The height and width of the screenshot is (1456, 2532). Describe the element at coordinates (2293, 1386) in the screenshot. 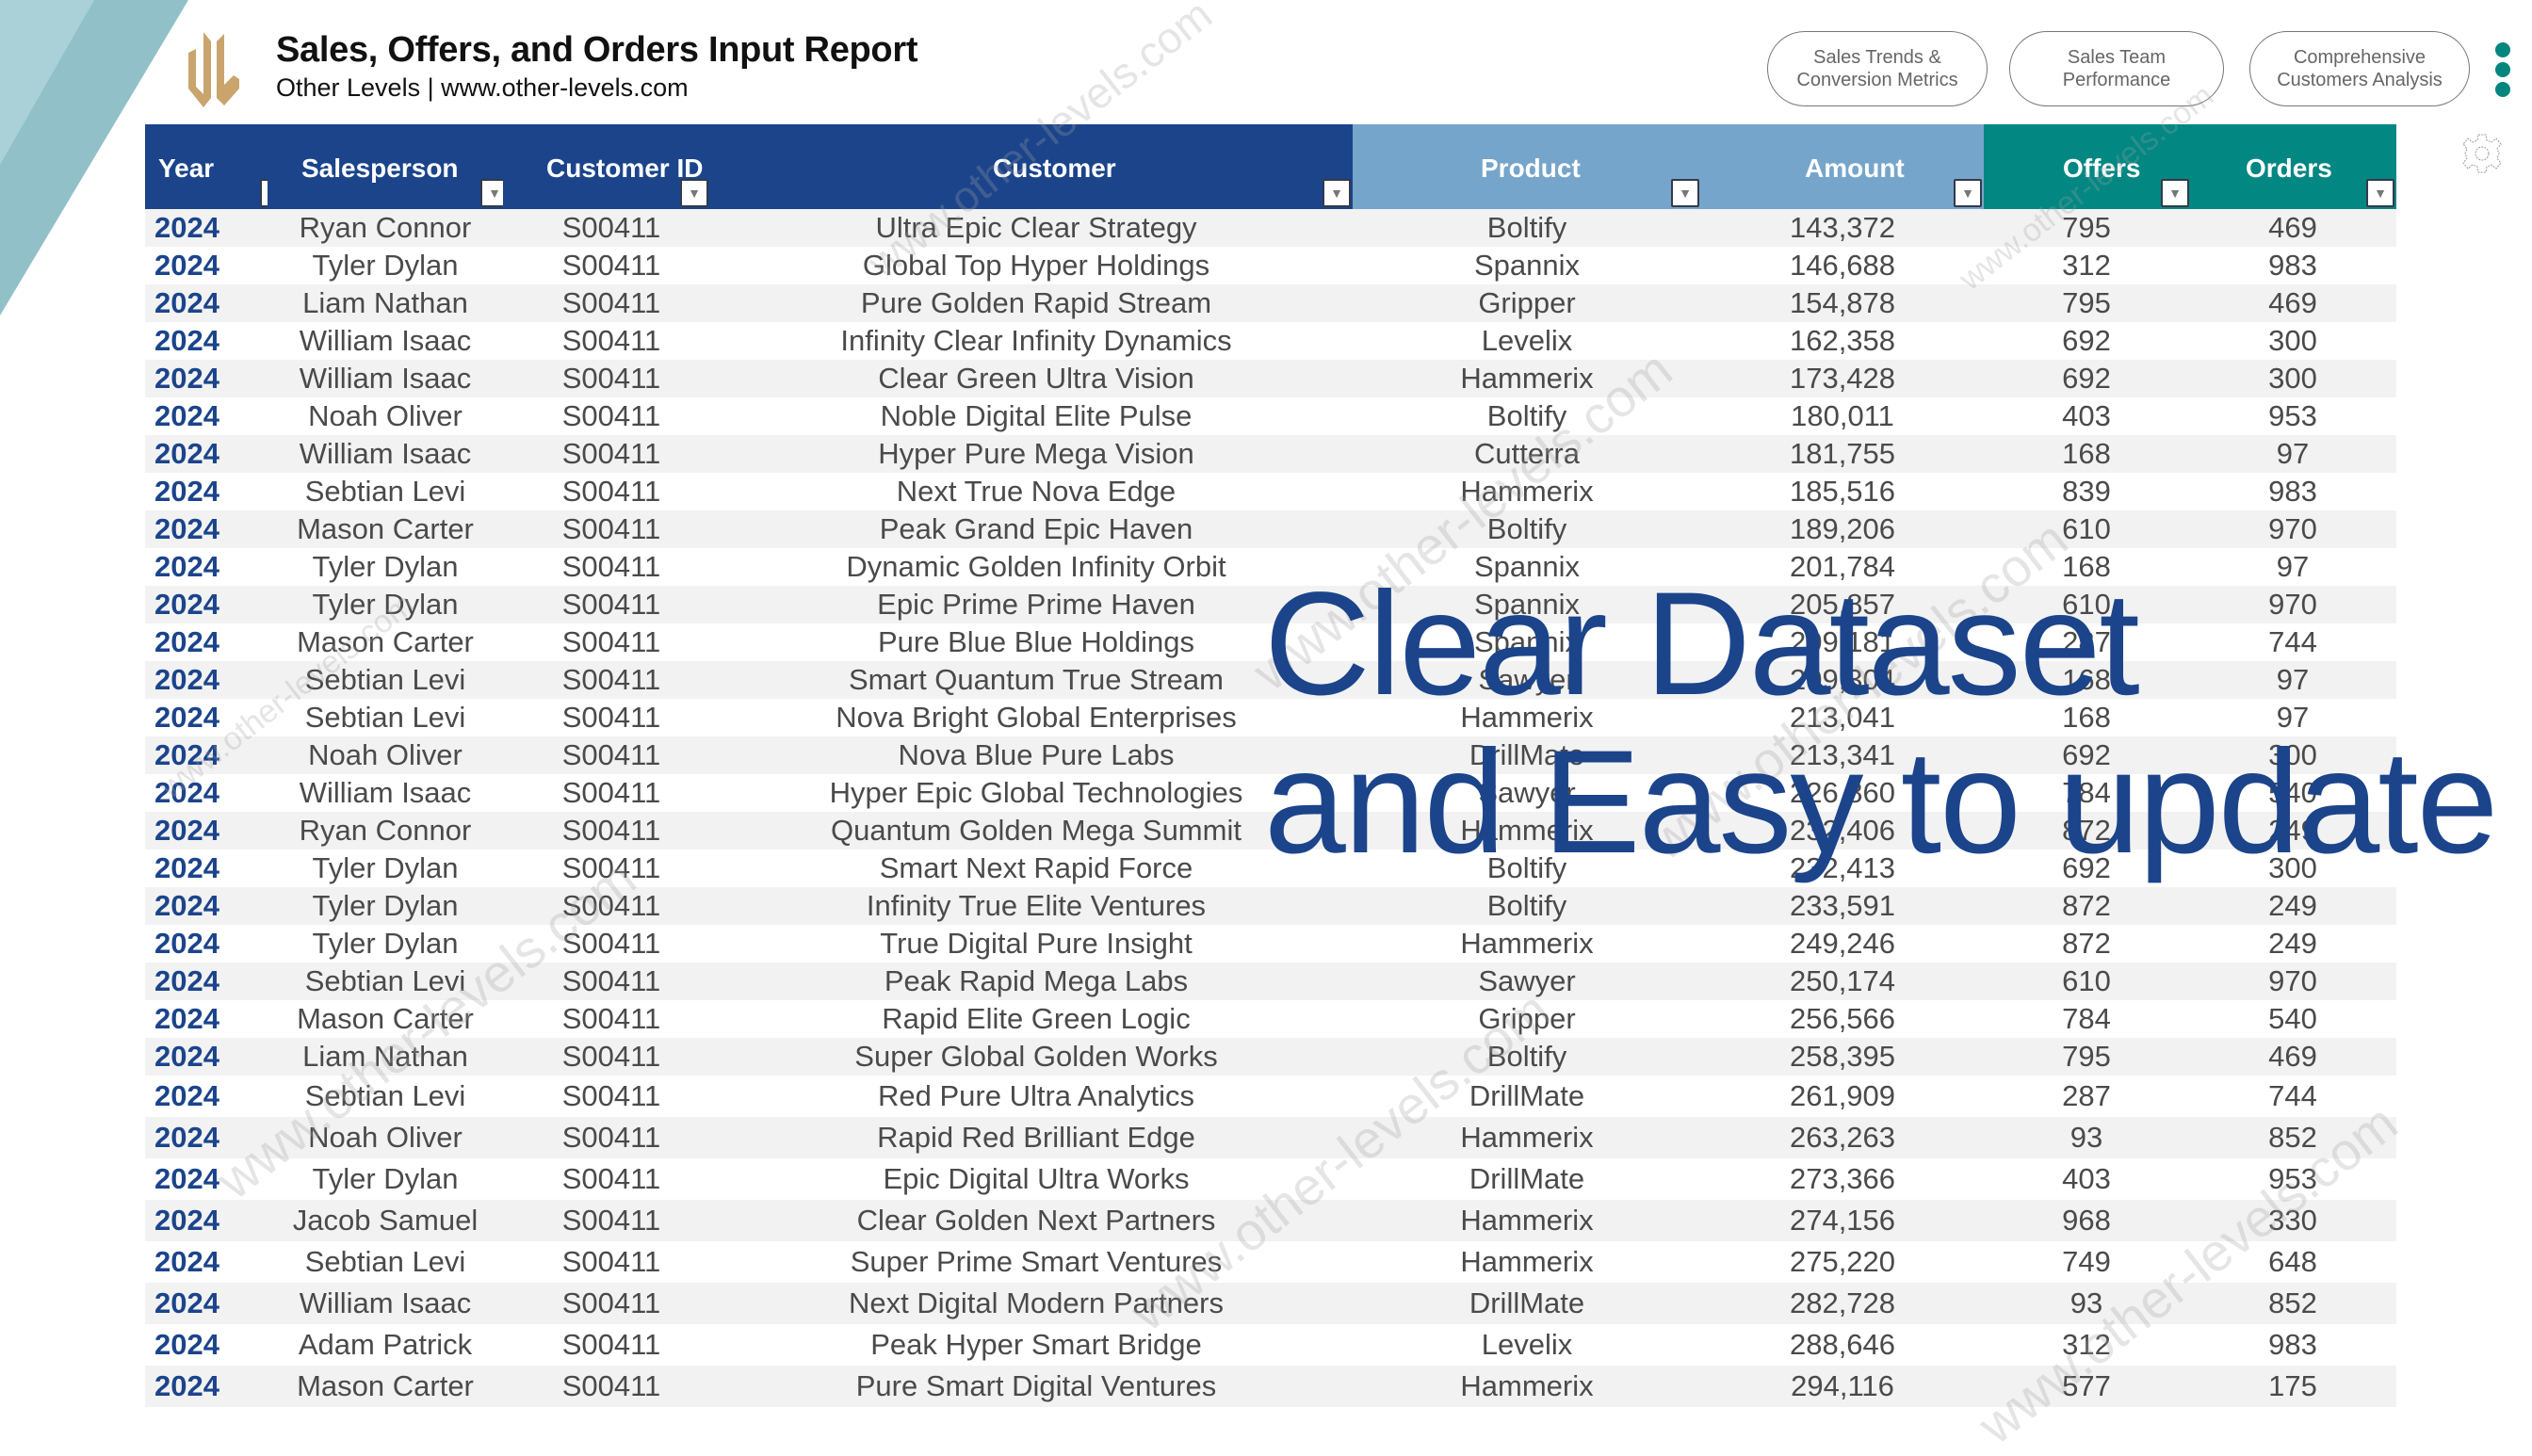

I see `cell-orders: 175` at that location.